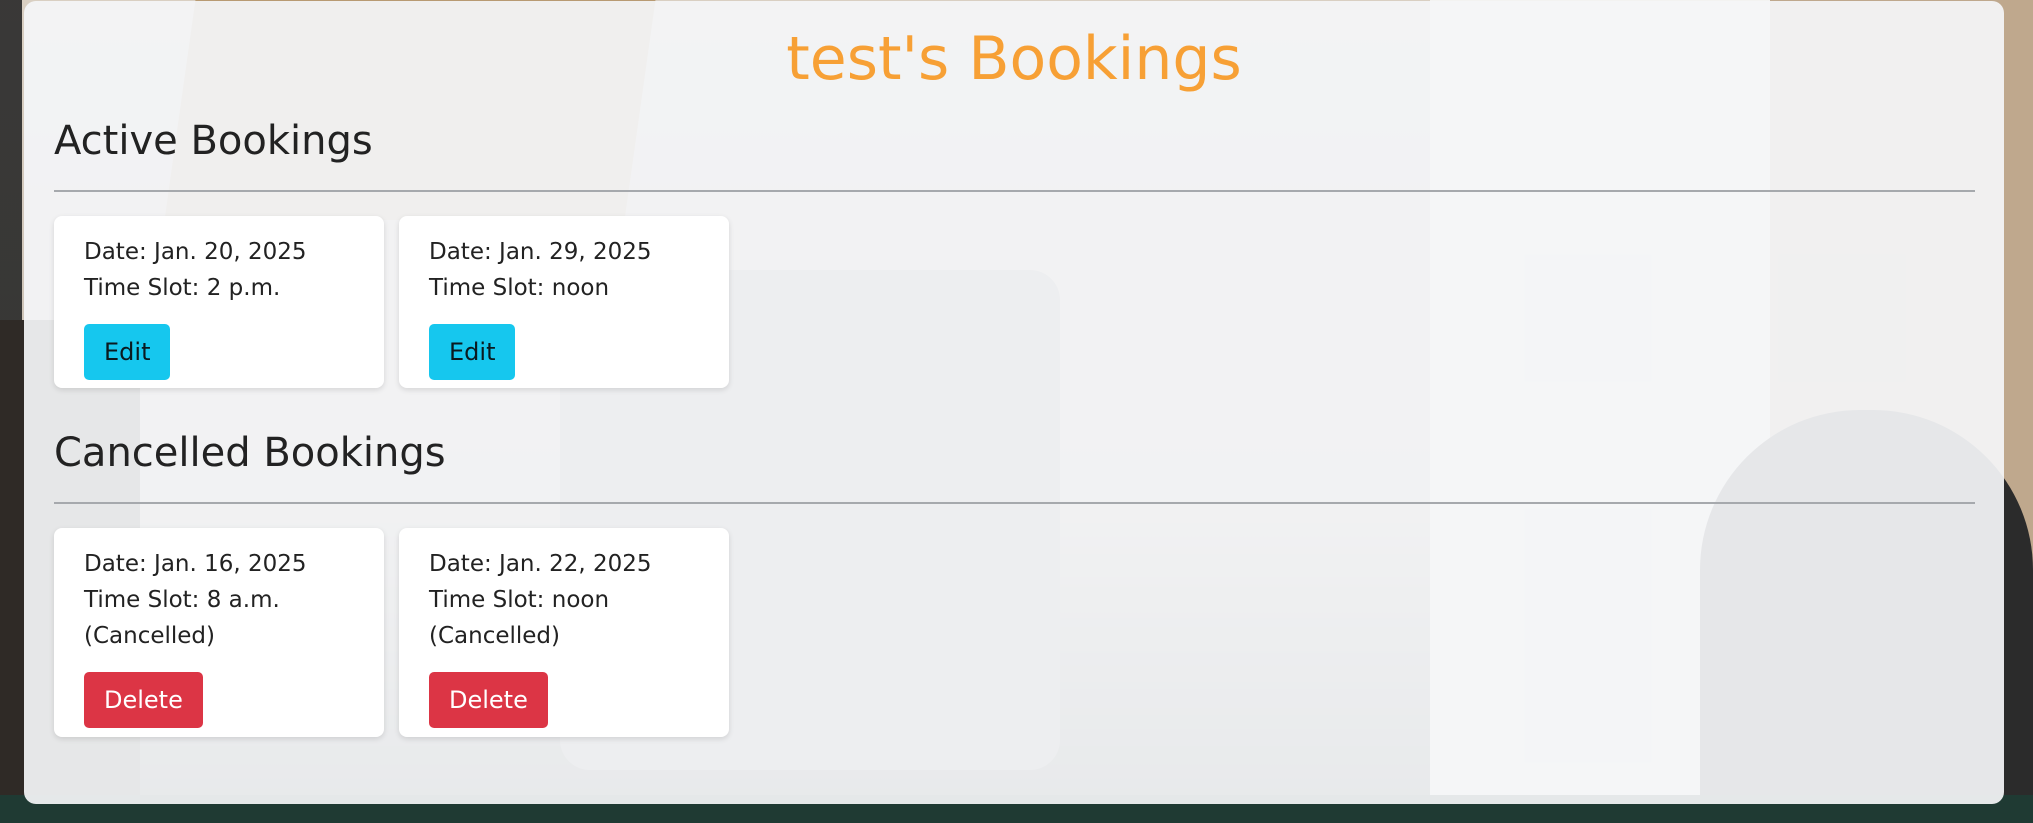 The width and height of the screenshot is (2033, 823). I want to click on cancelled-bookings-heading: Cancelled Bookings, so click(250, 453).